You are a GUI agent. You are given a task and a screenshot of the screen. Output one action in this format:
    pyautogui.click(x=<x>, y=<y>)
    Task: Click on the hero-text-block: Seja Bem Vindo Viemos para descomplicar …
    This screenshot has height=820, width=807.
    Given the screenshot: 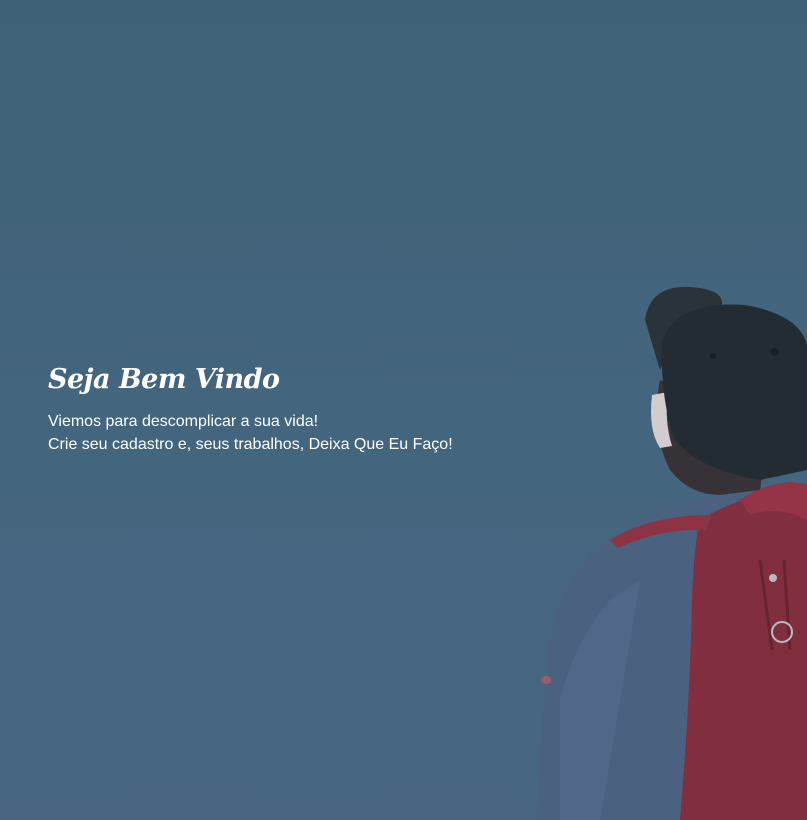 What is the action you would take?
    pyautogui.click(x=288, y=409)
    